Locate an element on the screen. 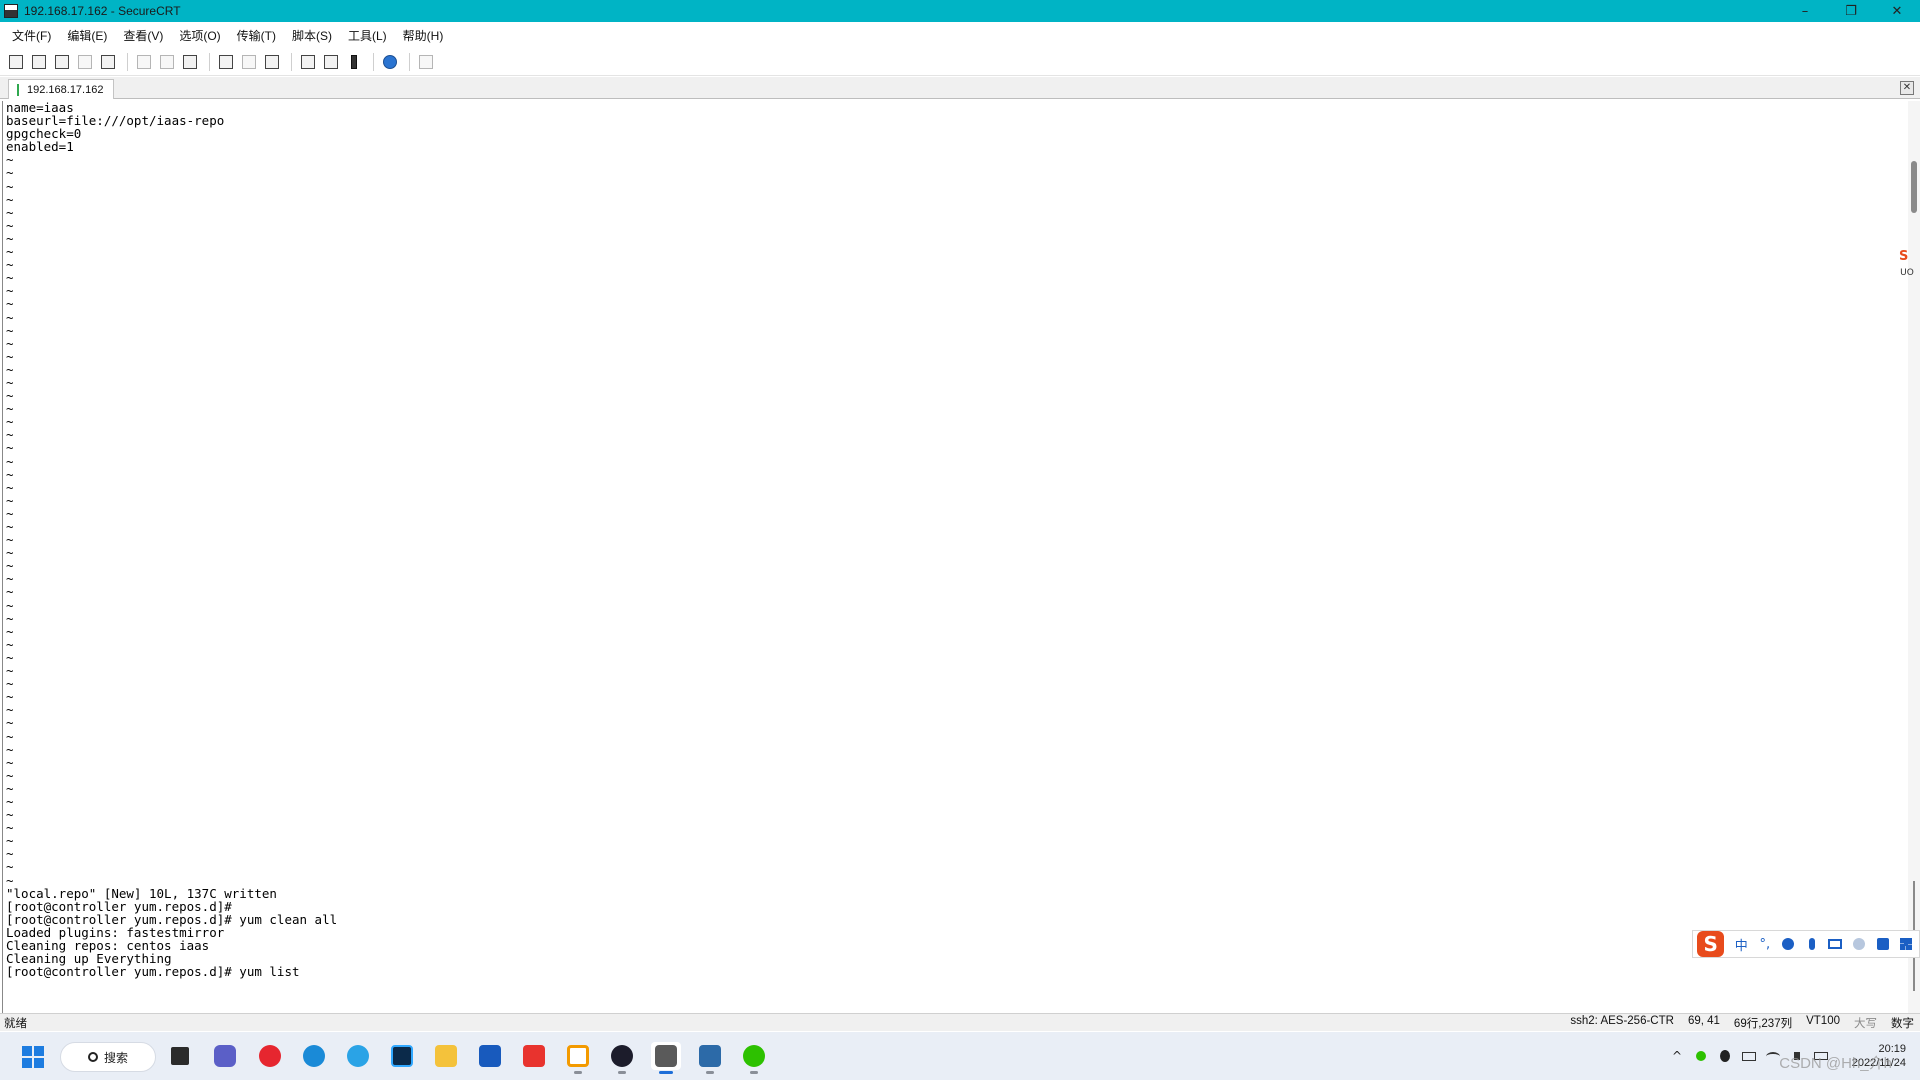  menu-transfer: 传输(T) is located at coordinates (256, 35).